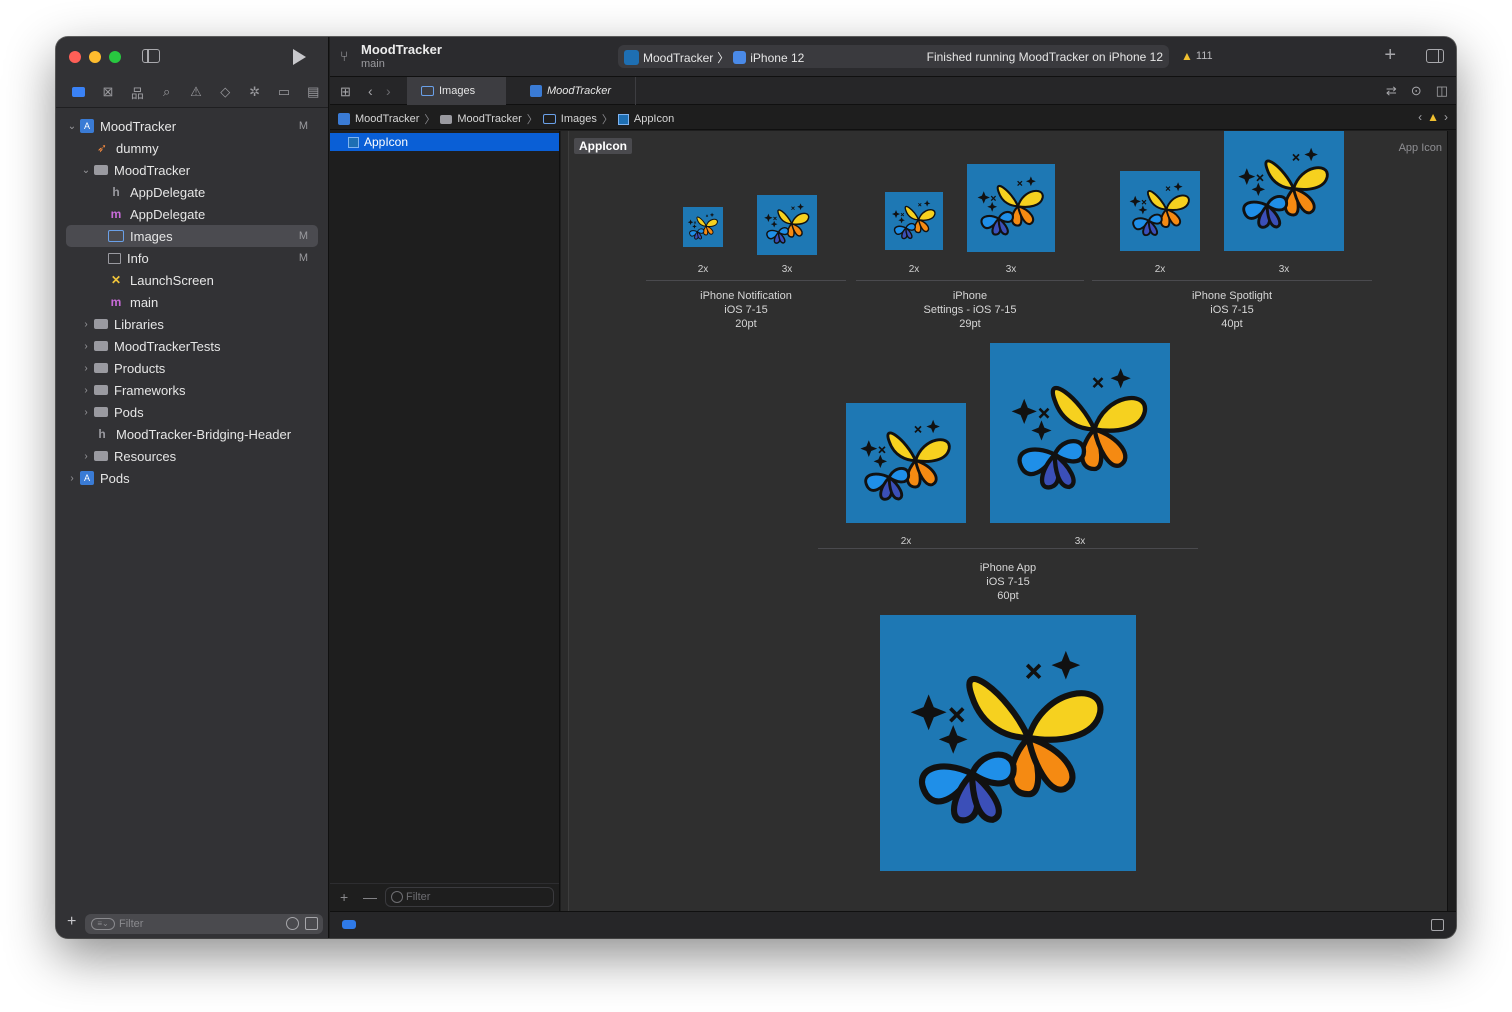 The image size is (1512, 1012). I want to click on debug-bar, so click(893, 924).